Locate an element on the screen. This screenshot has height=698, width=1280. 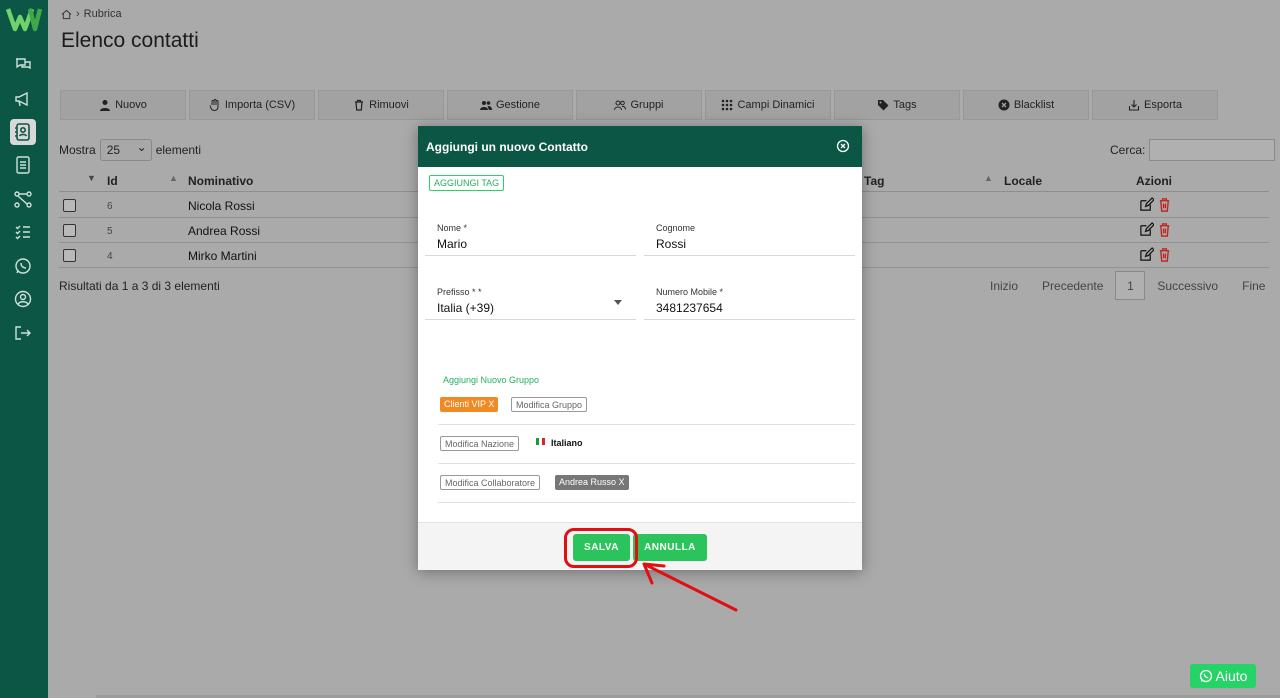
remove-button: Rimuovi is located at coordinates (381, 105).